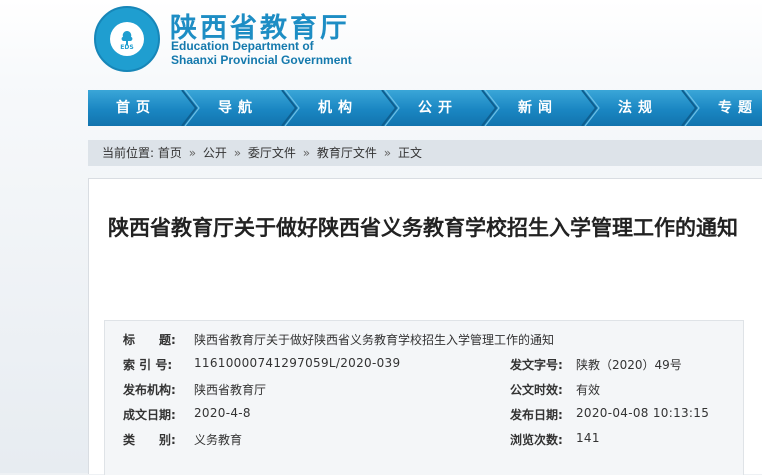 The height and width of the screenshot is (475, 762). What do you see at coordinates (536, 390) in the screenshot?
I see `meta-validity-label: 公文时效:` at bounding box center [536, 390].